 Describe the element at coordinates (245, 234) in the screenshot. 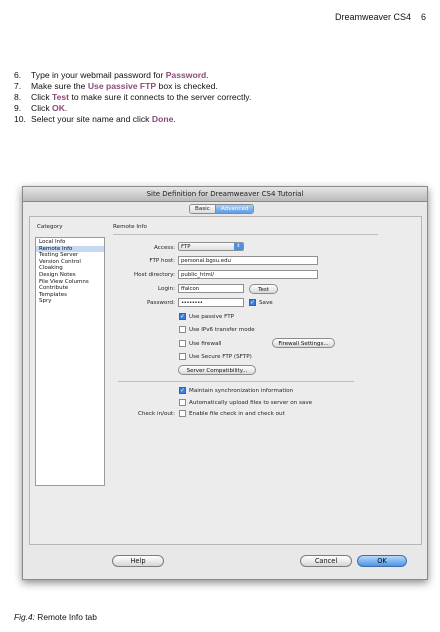

I see `section-divider` at that location.